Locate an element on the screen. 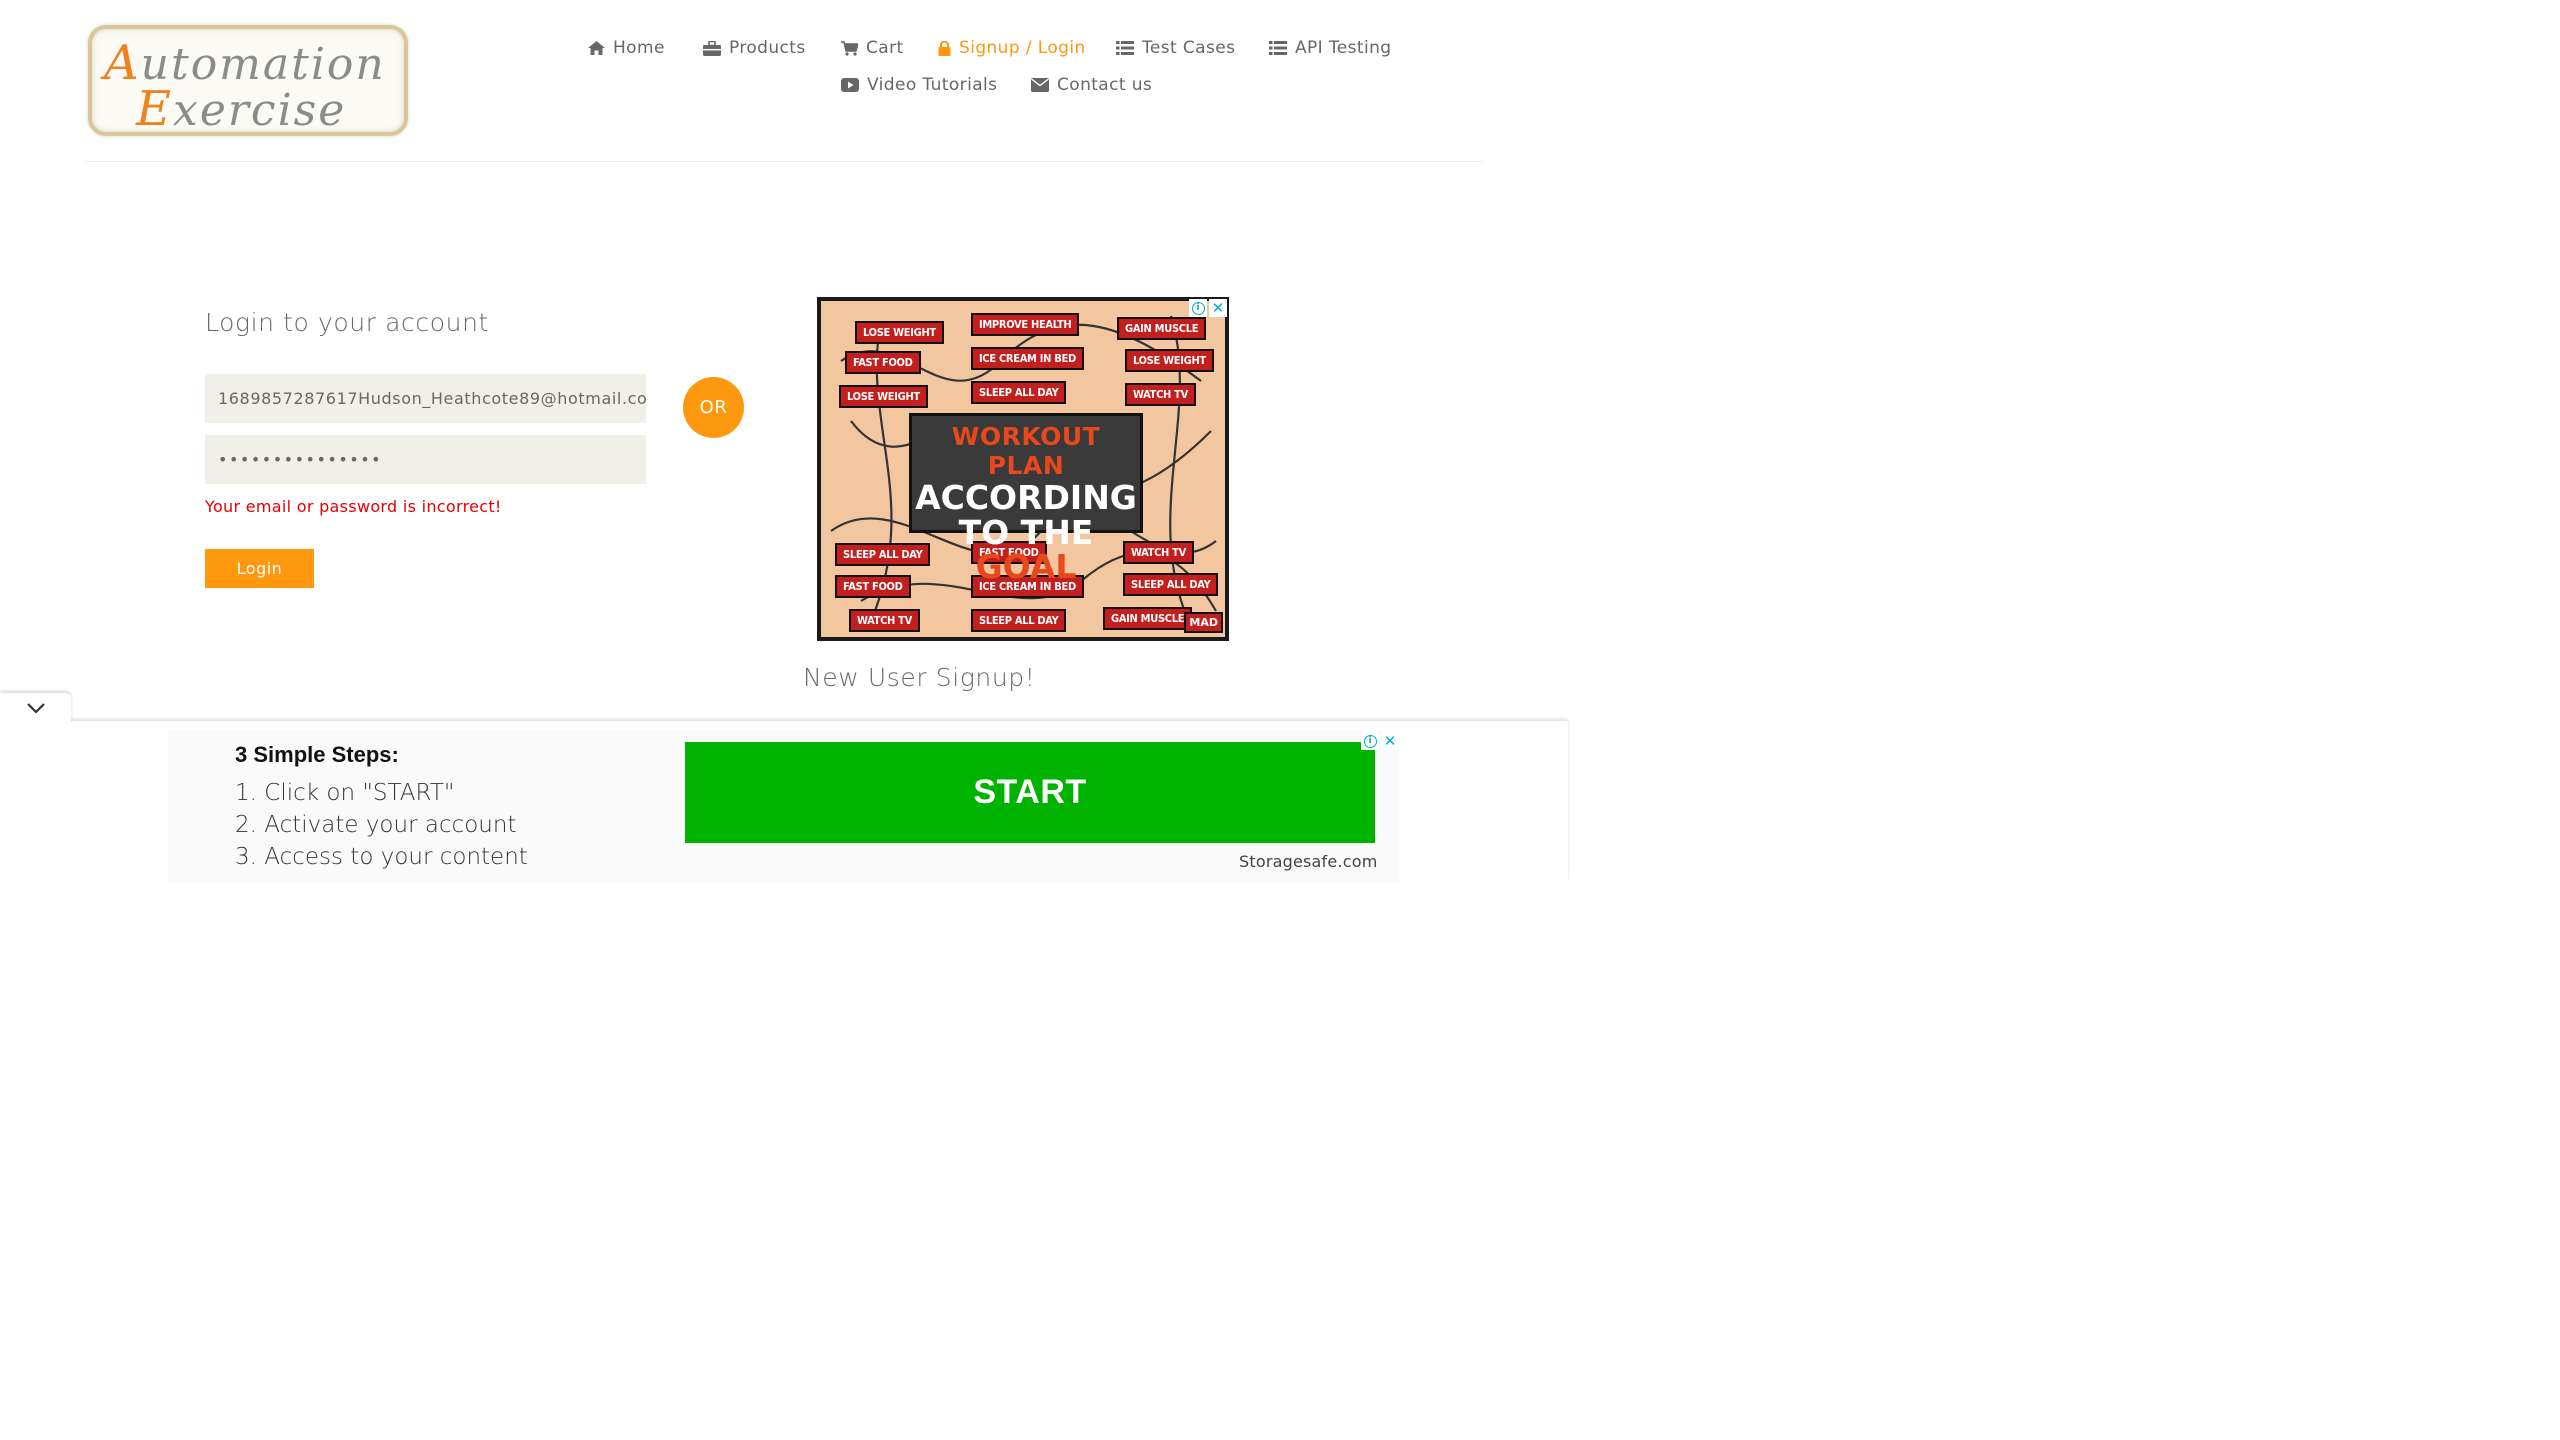 This screenshot has width=2560, height=1440. login-button: Login is located at coordinates (259, 568).